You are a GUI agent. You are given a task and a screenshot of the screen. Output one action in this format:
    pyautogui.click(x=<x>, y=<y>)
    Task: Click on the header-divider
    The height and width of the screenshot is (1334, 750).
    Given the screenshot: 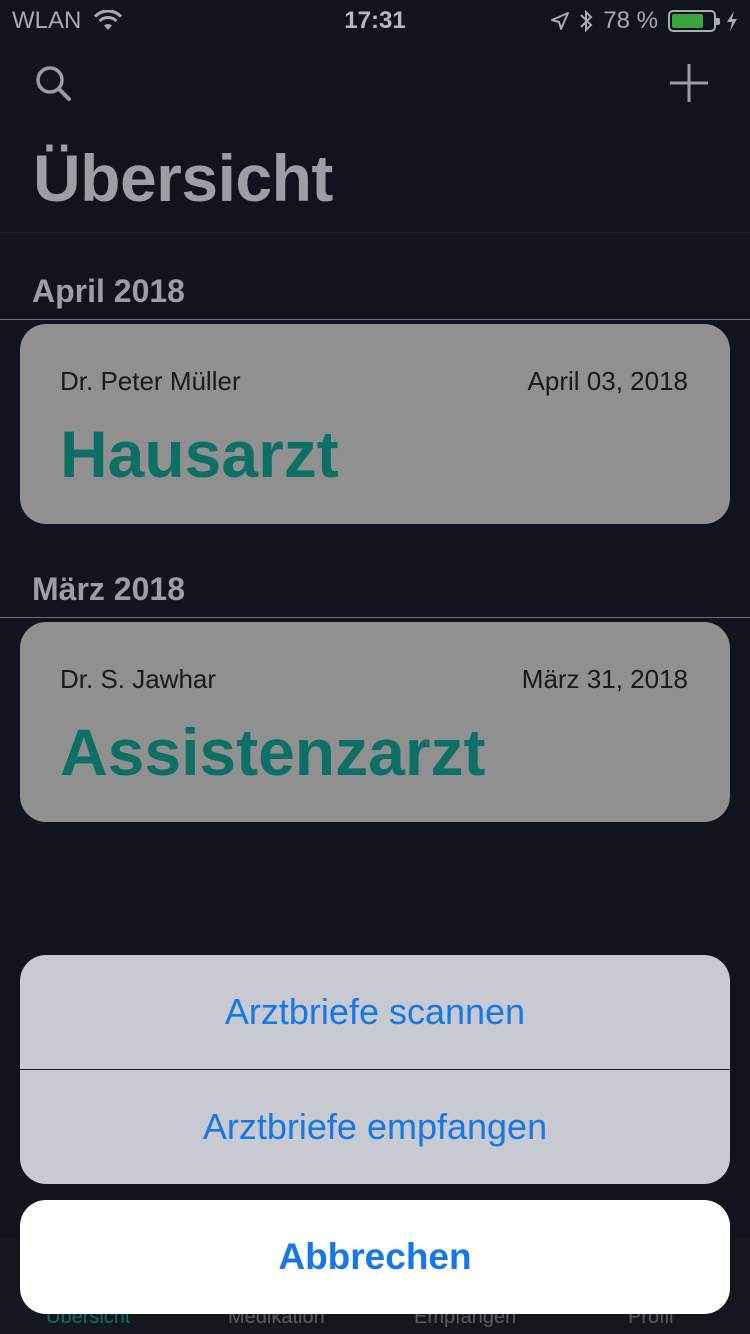 What is the action you would take?
    pyautogui.click(x=375, y=232)
    